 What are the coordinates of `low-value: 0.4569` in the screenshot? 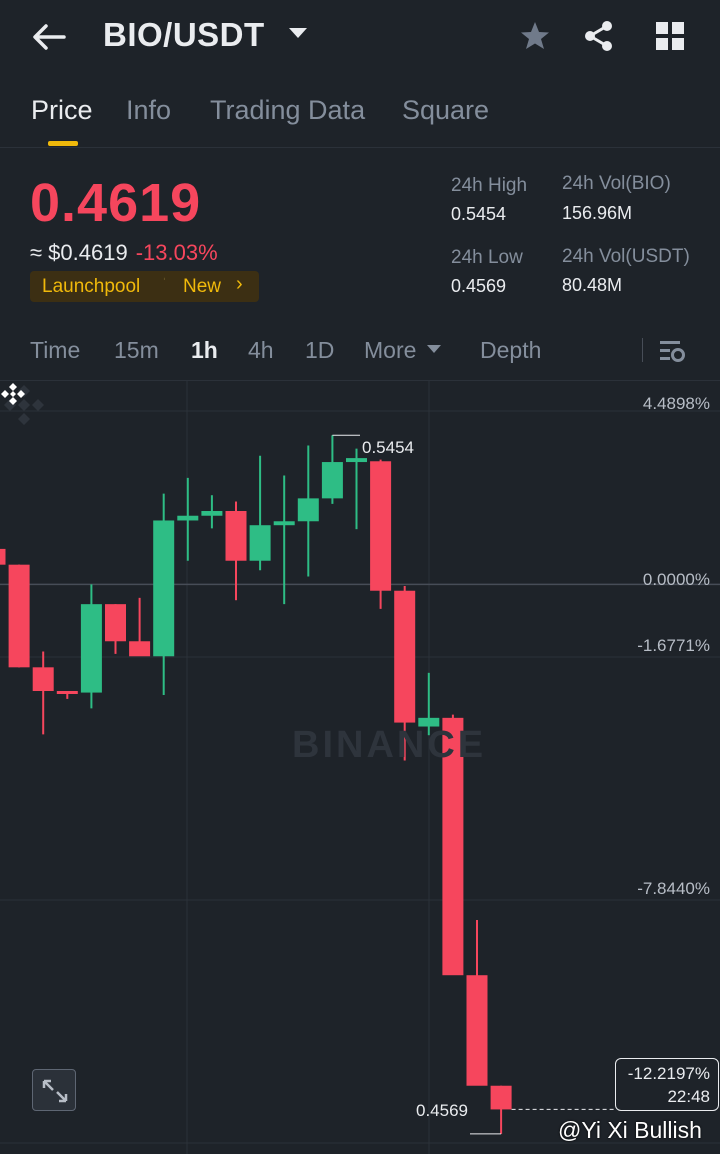 It's located at (479, 286).